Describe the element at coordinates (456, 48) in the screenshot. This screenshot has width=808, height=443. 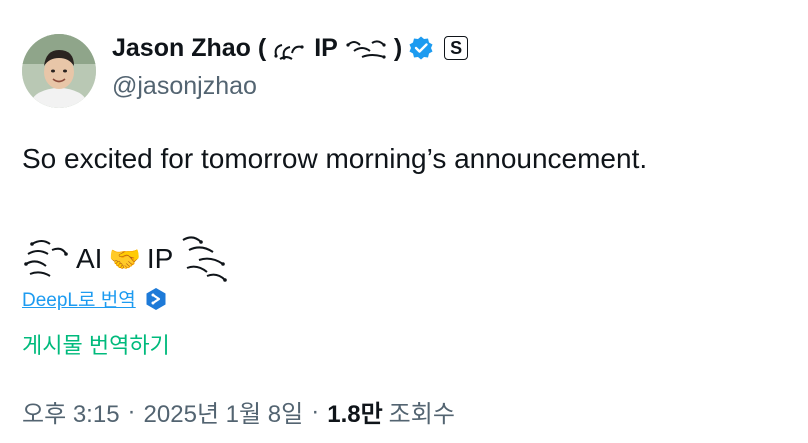
I see `affiliate-badge-icon: S` at that location.